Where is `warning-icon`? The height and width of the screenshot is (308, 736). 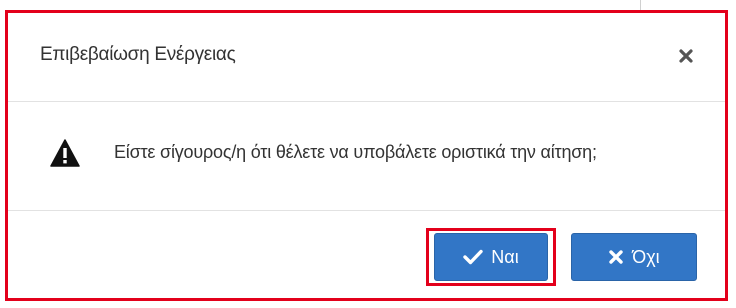
warning-icon is located at coordinates (65, 153).